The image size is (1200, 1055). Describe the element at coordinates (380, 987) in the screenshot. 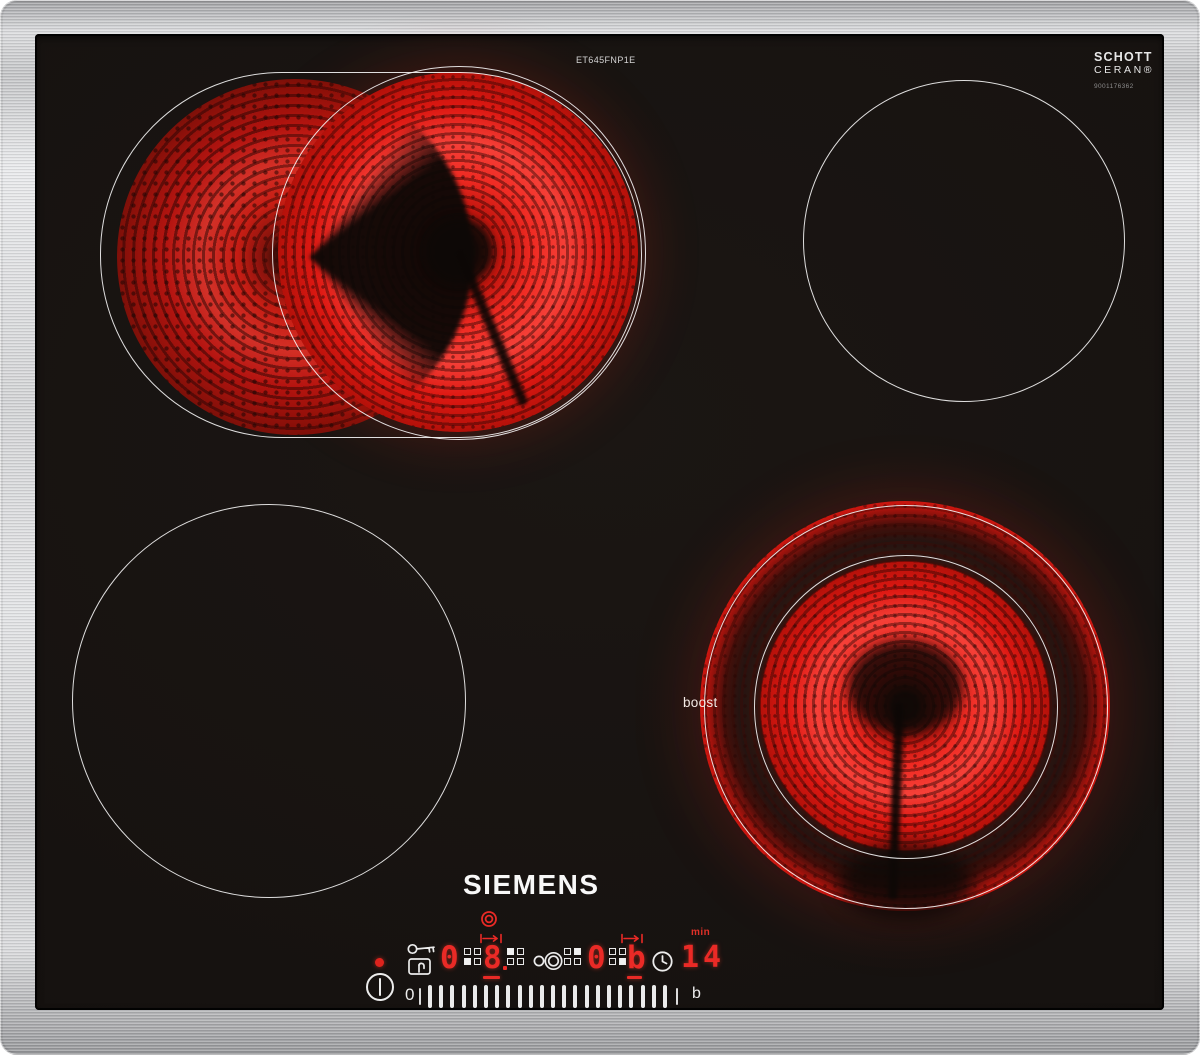

I see `power-icon` at that location.